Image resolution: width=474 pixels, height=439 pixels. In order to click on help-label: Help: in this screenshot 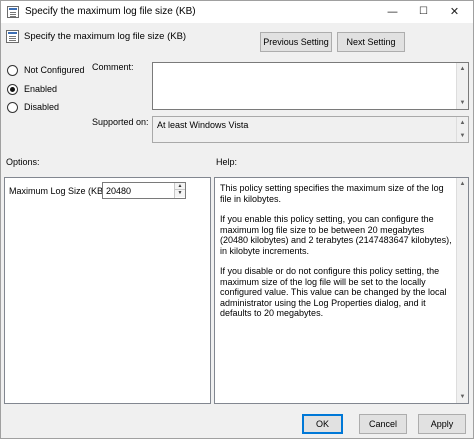, I will do `click(227, 162)`.